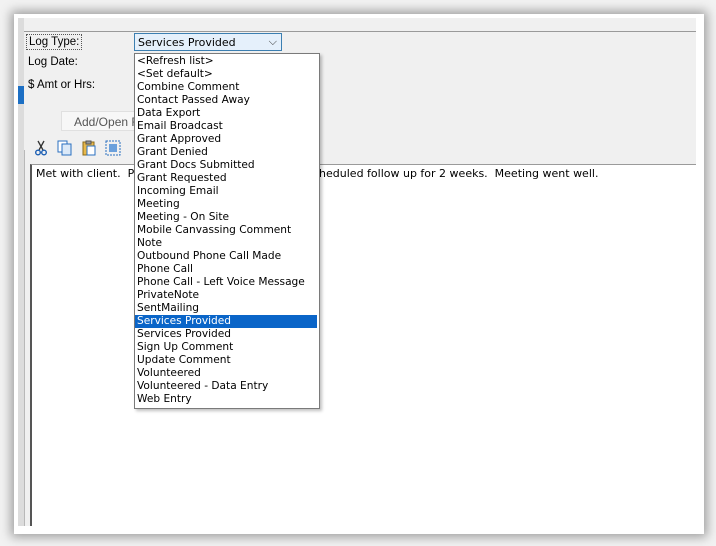 The width and height of the screenshot is (716, 546). Describe the element at coordinates (226, 295) in the screenshot. I see `dropdown-option: PrivateNote` at that location.